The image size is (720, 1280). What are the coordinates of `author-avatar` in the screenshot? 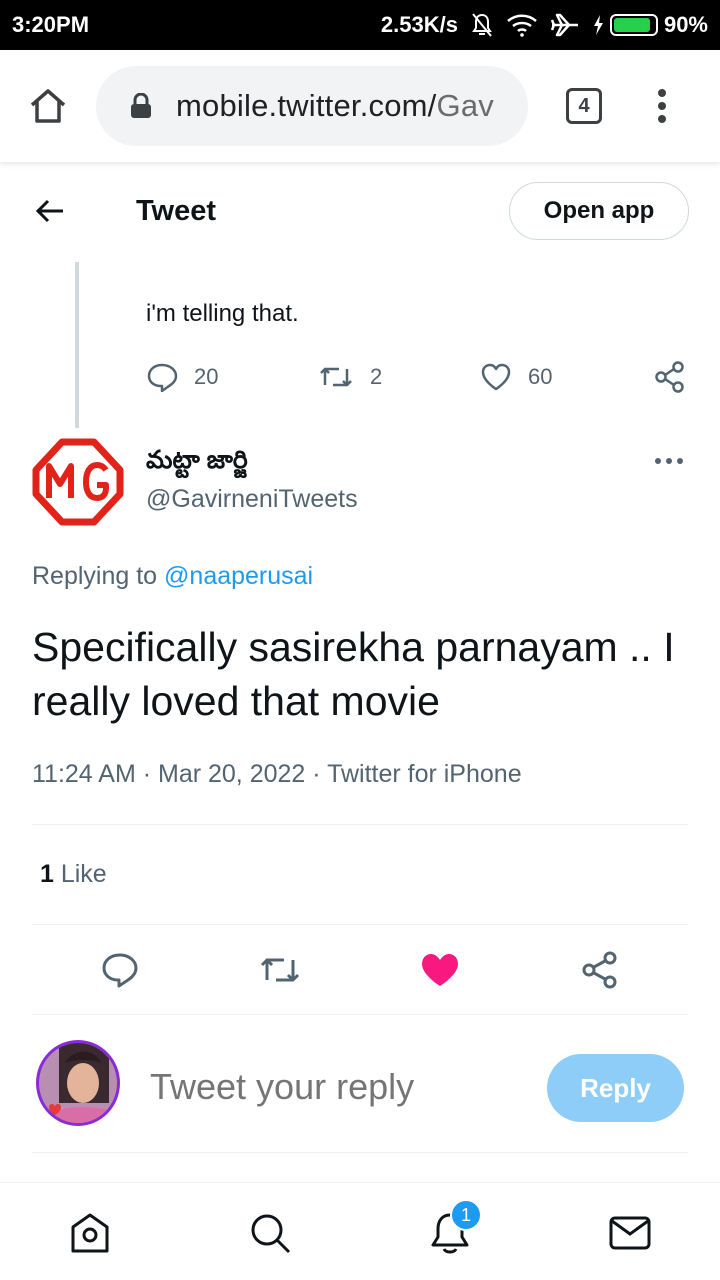 It's located at (78, 482).